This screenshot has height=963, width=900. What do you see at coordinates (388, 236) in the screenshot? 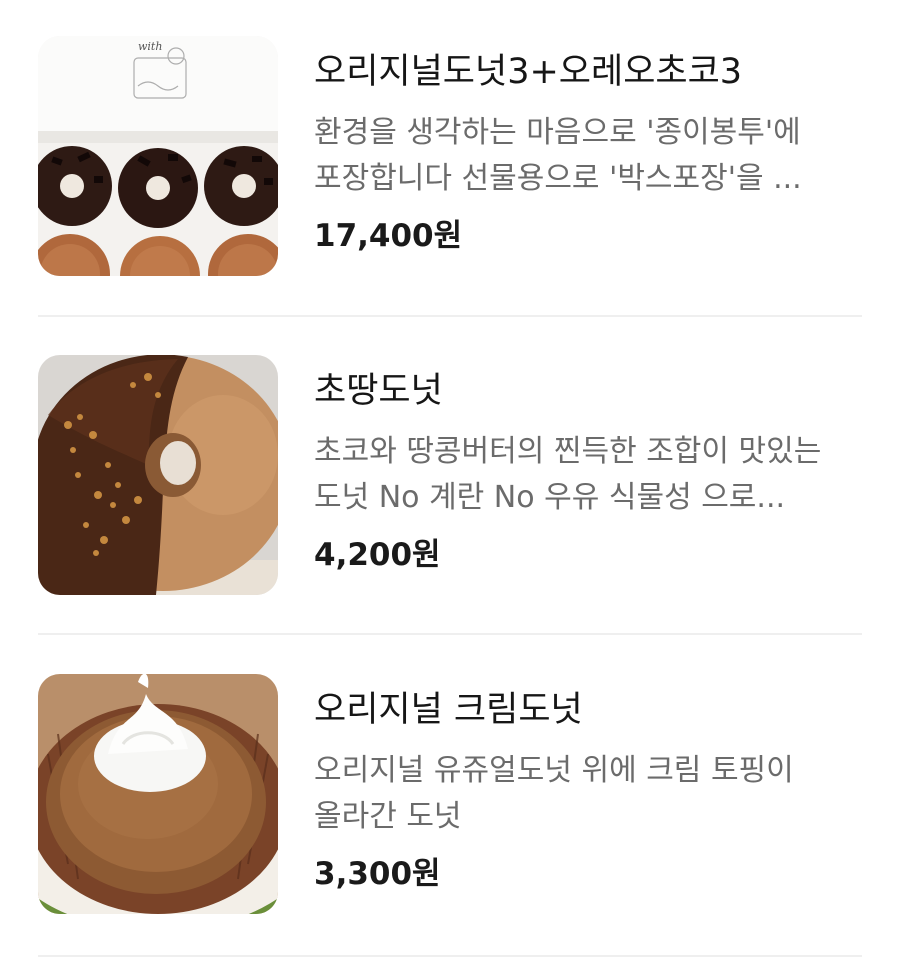
I see `menu-item-price: 17,400원` at bounding box center [388, 236].